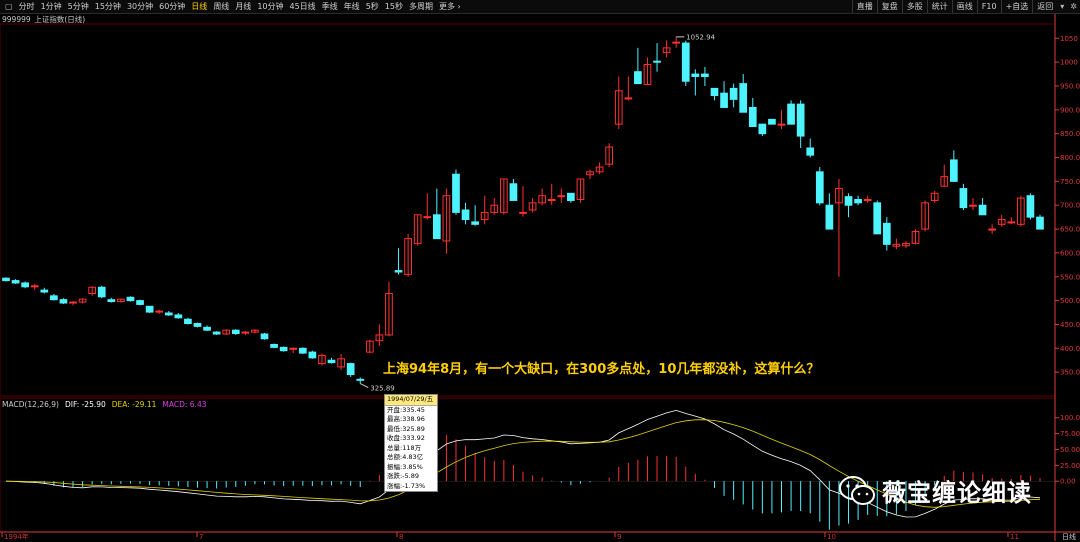  I want to click on tooltip-row: 涨跌:-5.89, so click(403, 476).